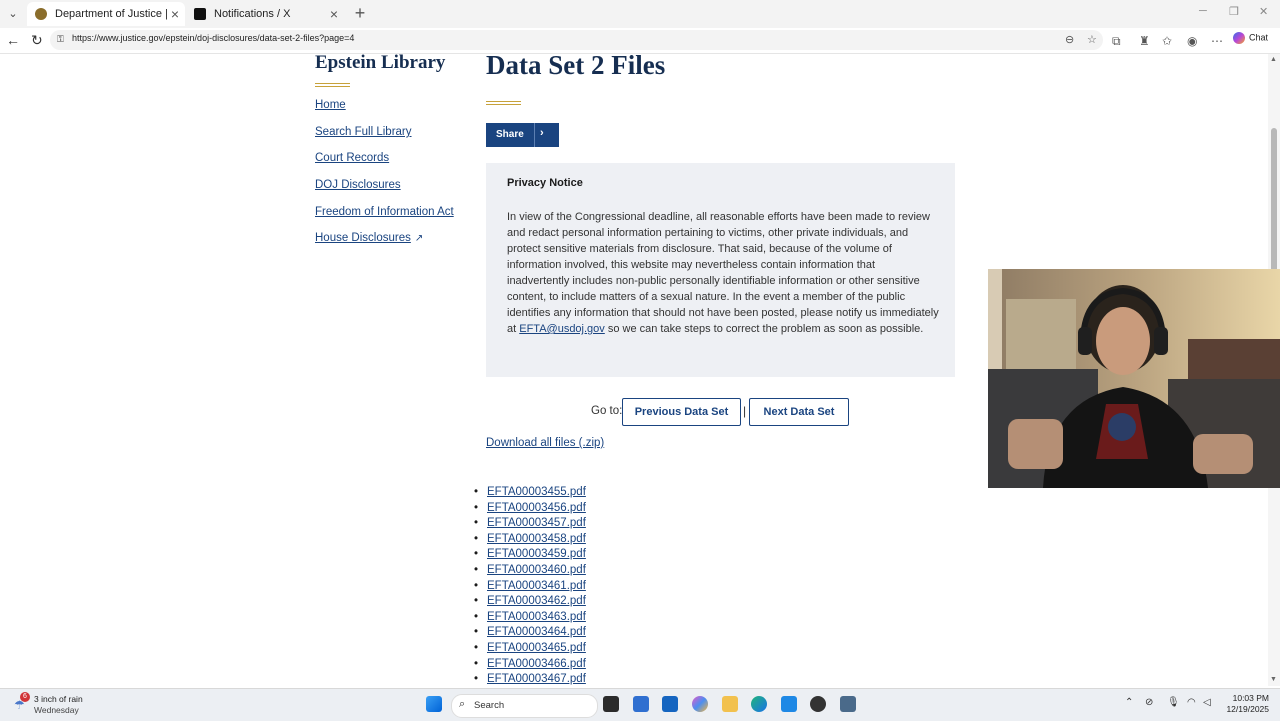 This screenshot has height=721, width=1280. What do you see at coordinates (536, 523) in the screenshot?
I see `file-link: EFTA00003457.pdf` at bounding box center [536, 523].